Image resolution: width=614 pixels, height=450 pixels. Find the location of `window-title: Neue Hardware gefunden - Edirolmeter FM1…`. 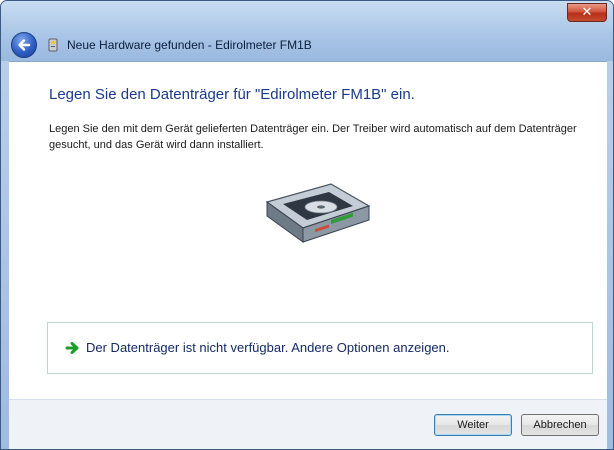

window-title: Neue Hardware gefunden - Edirolmeter FM1… is located at coordinates (189, 45).